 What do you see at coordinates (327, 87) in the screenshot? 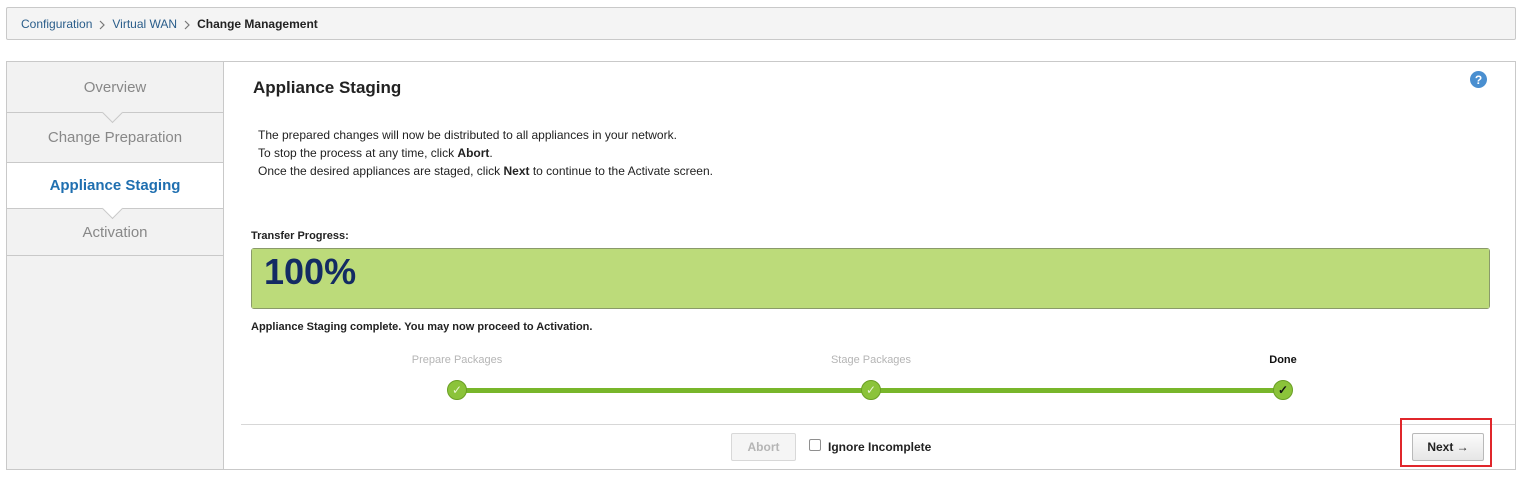
I see `page-title: Appliance Staging` at bounding box center [327, 87].